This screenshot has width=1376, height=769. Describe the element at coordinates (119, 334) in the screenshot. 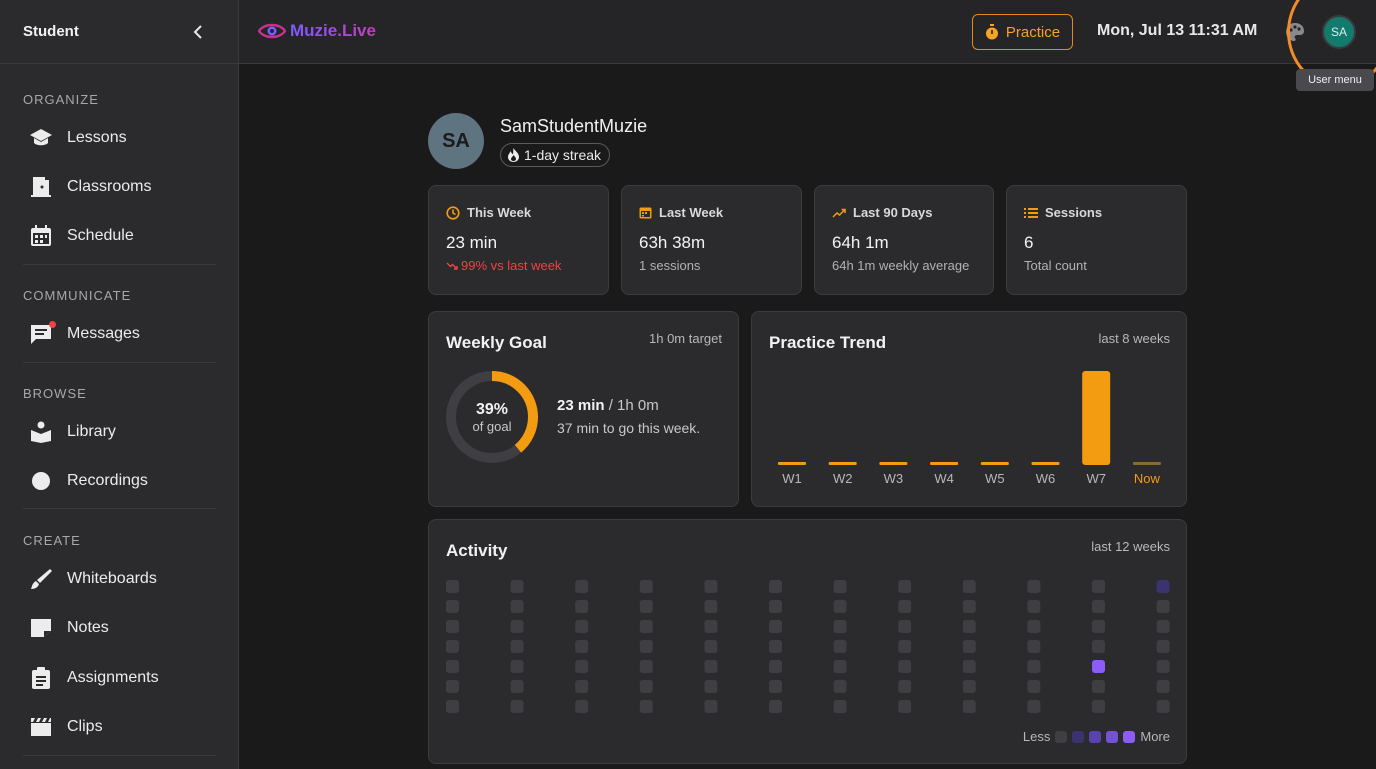

I see `sidebar-item-messages: Messages` at that location.